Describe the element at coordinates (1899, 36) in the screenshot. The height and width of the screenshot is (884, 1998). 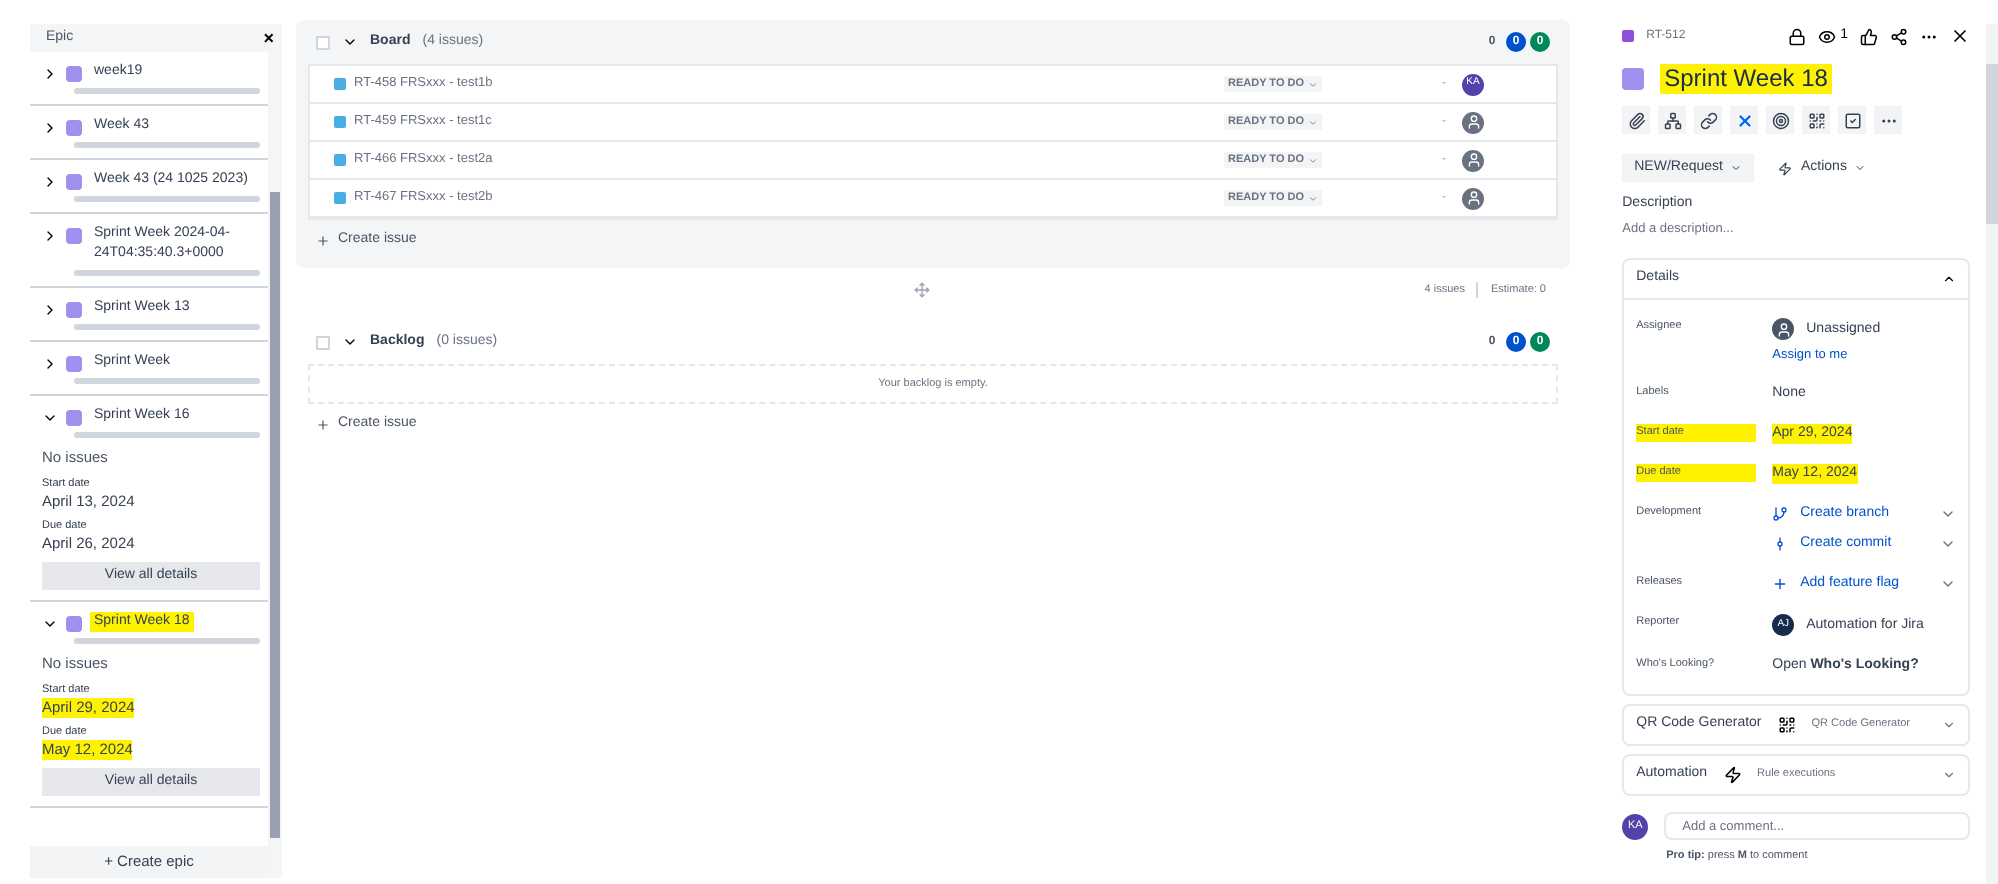
I see `share-icon` at that location.